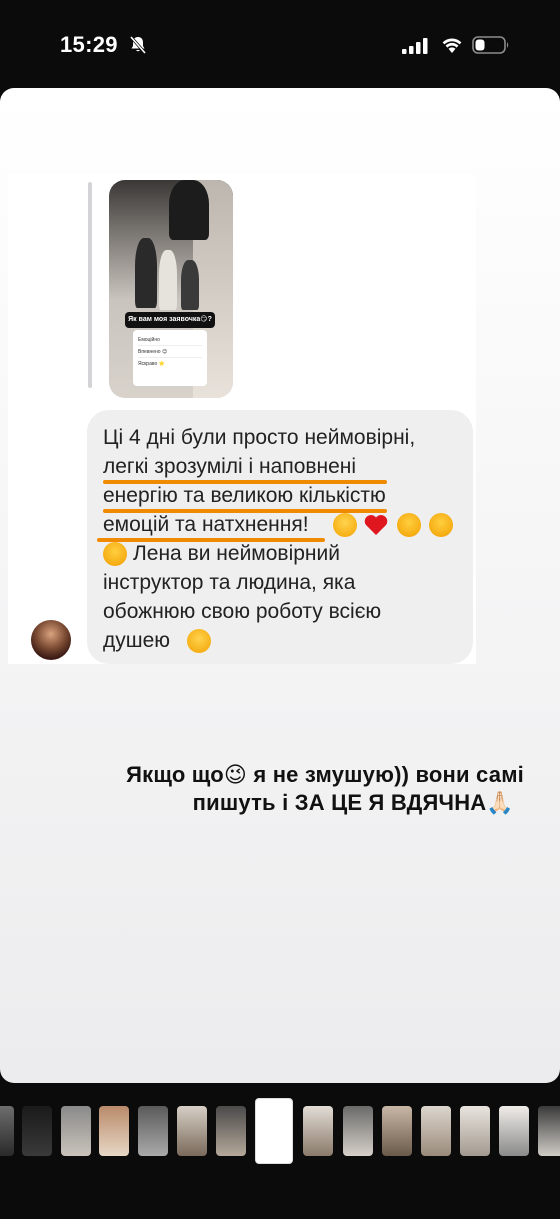  I want to click on message-line: енергію та великою кількістю, so click(244, 495).